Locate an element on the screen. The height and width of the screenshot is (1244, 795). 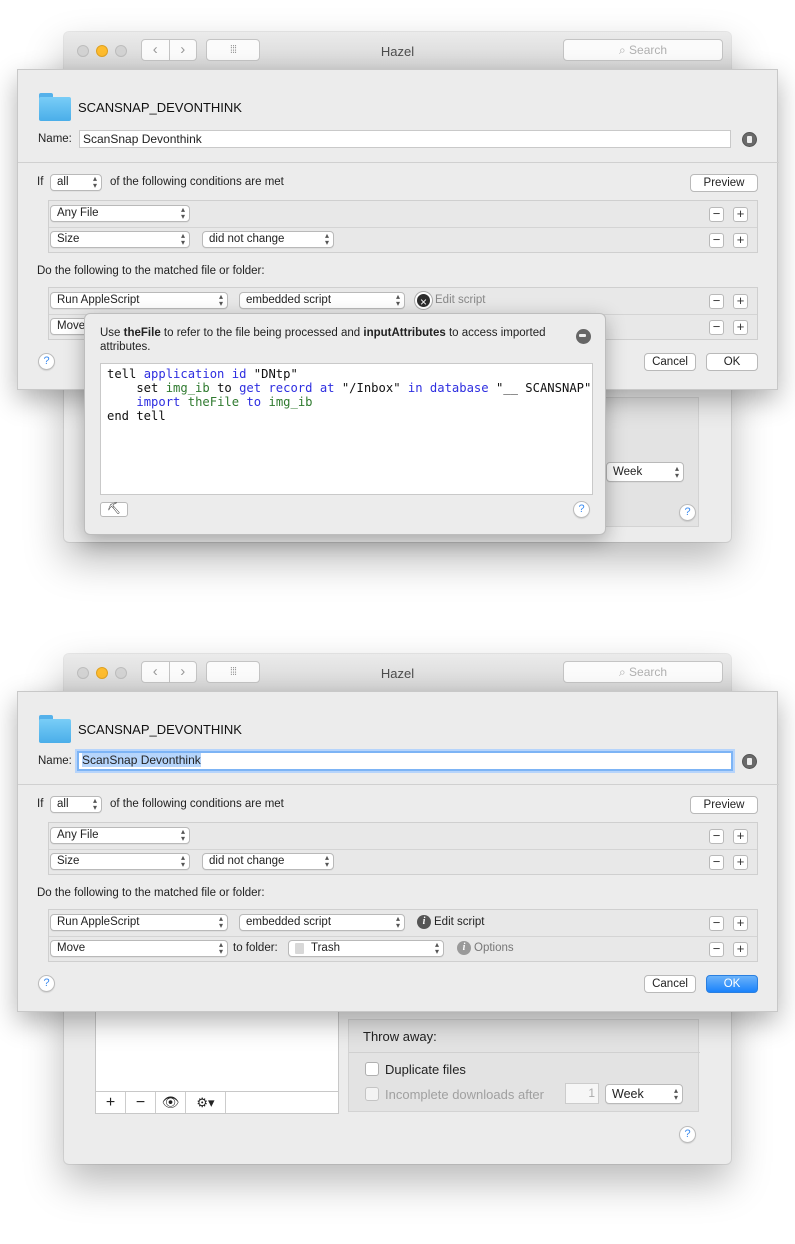
action-select: Move ▴ ▾ is located at coordinates (139, 948).